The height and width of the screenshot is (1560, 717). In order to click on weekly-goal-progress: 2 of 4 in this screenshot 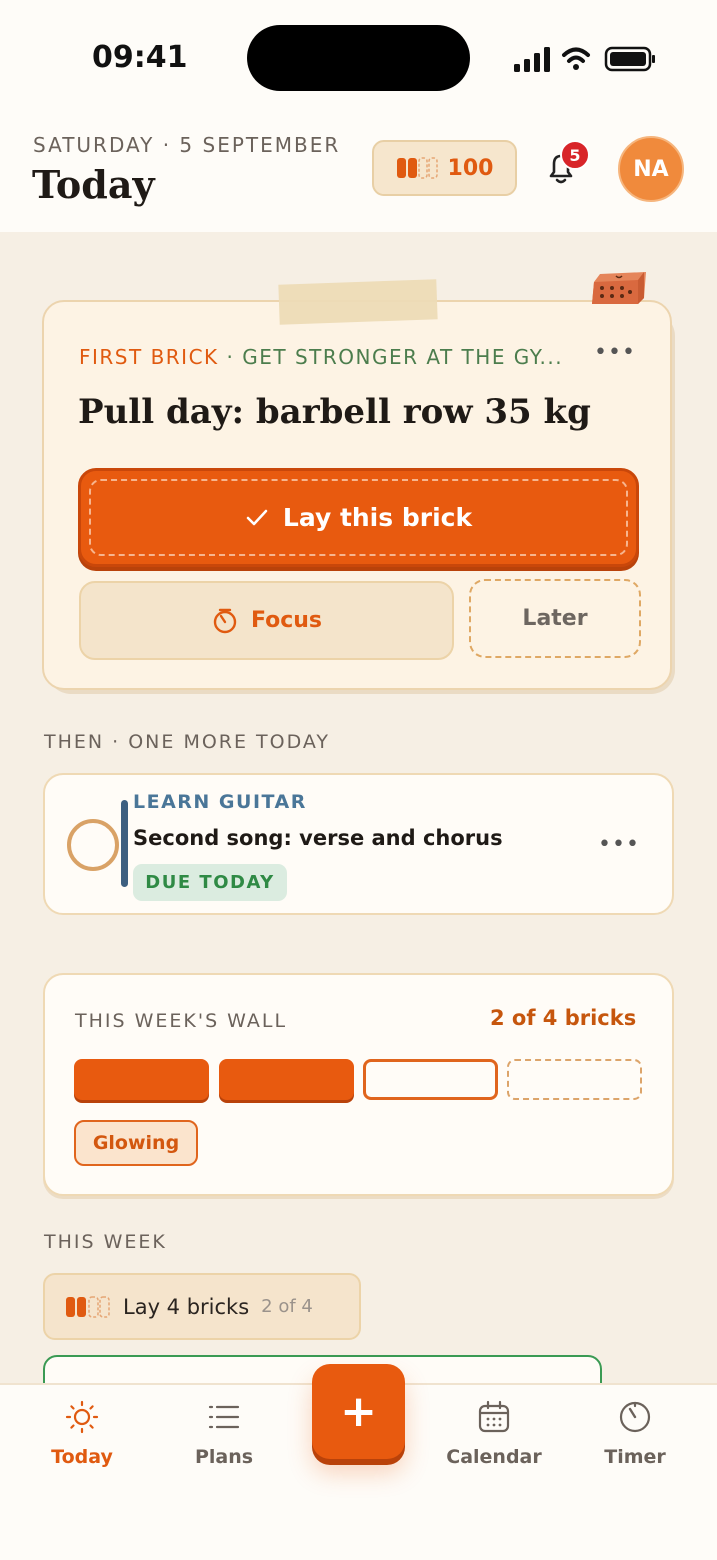, I will do `click(287, 1306)`.